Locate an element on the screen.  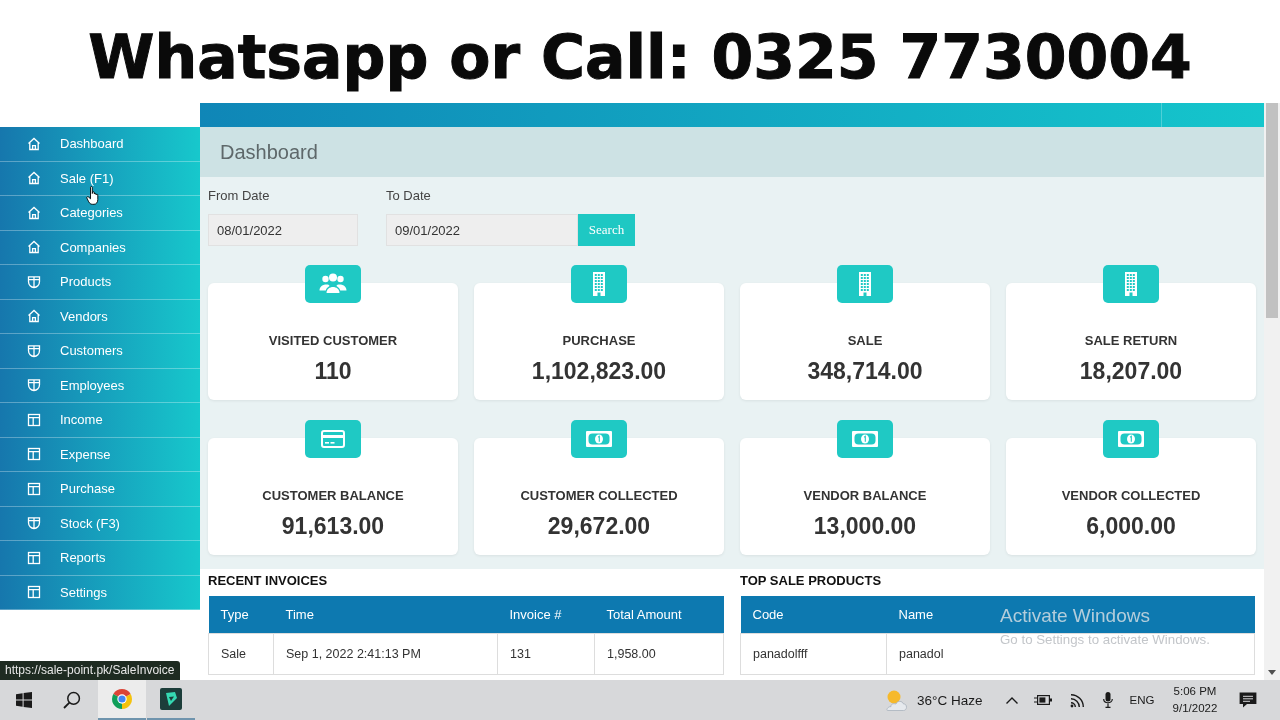
table-cell: panadolfff is located at coordinates (813, 654).